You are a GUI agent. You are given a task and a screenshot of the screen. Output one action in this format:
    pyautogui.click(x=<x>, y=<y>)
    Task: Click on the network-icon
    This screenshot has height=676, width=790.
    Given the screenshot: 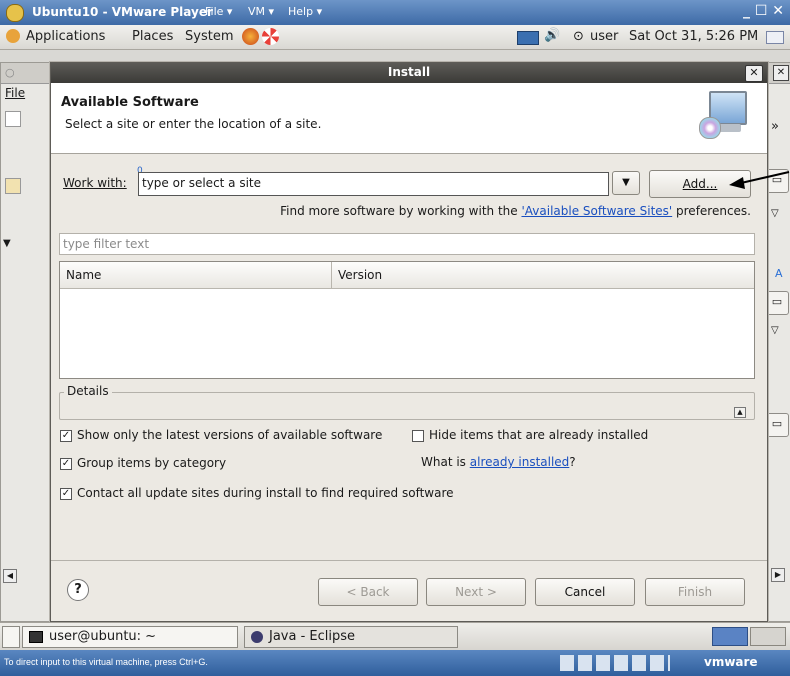 What is the action you would take?
    pyautogui.click(x=528, y=38)
    